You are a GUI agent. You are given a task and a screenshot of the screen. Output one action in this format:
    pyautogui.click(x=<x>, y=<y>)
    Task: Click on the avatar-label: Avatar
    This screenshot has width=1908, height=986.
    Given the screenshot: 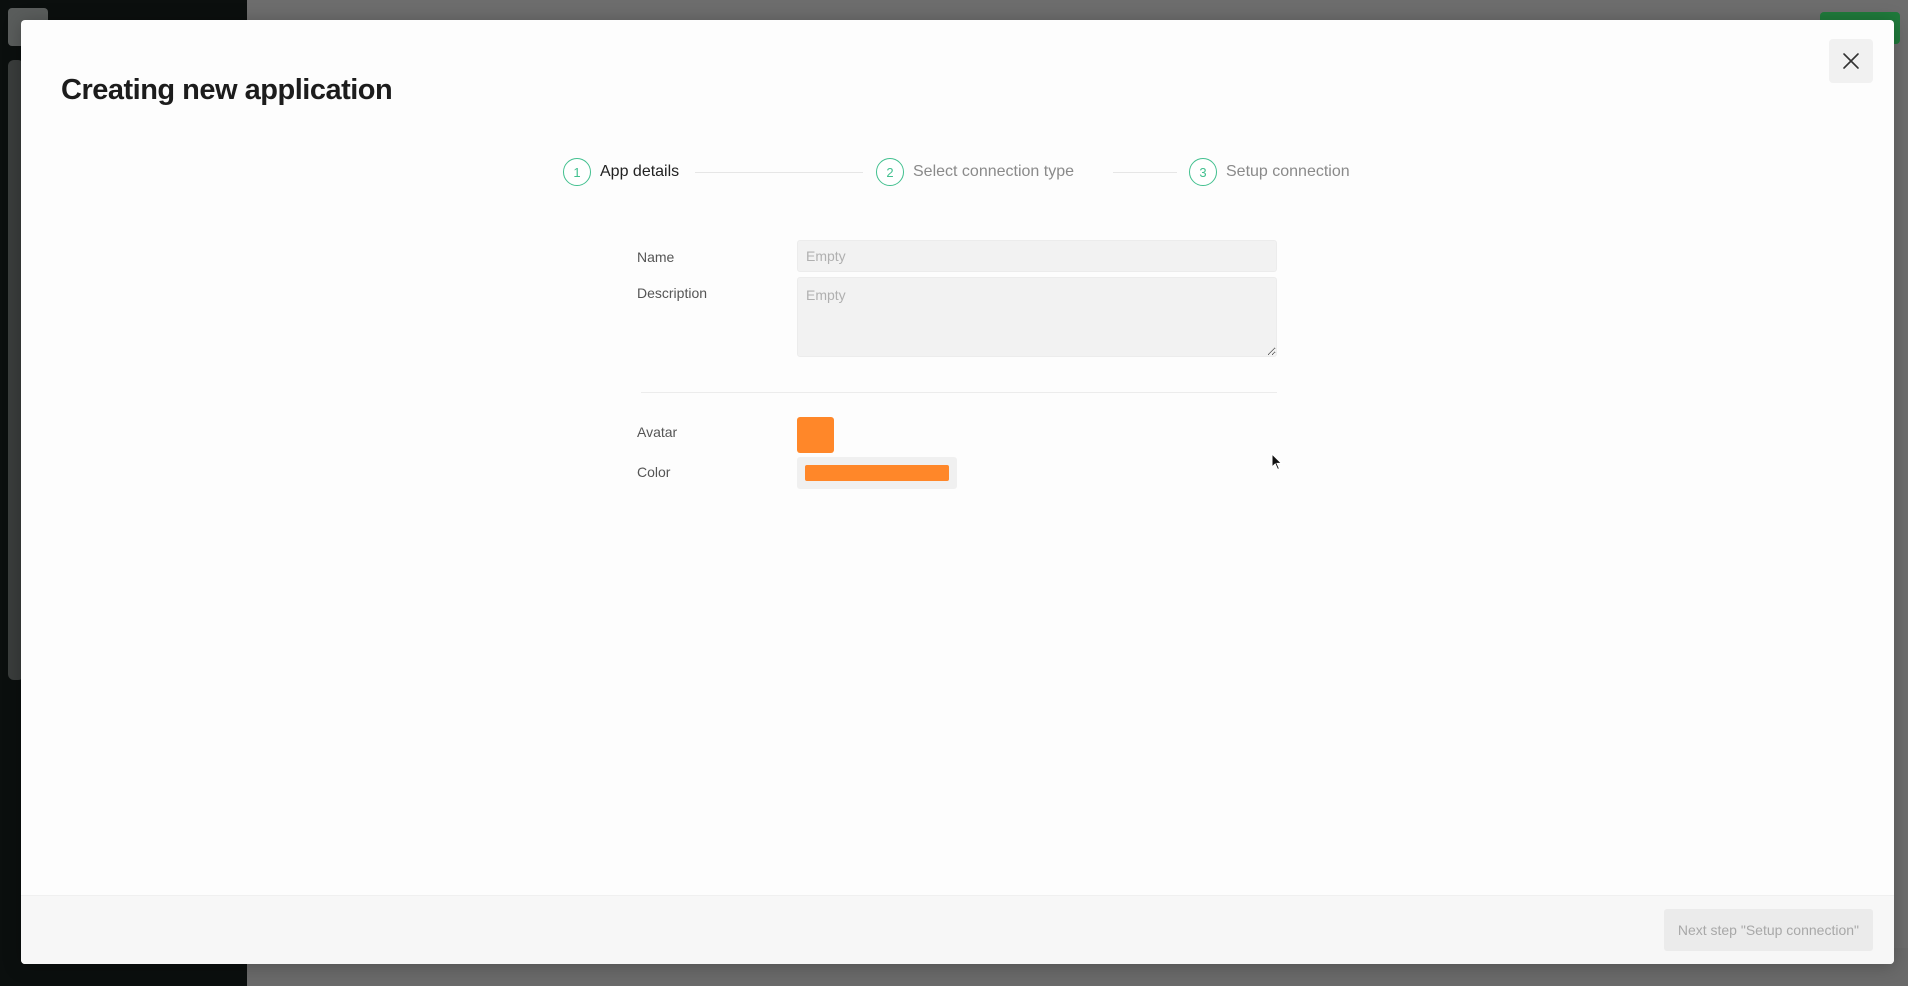 What is the action you would take?
    pyautogui.click(x=657, y=432)
    